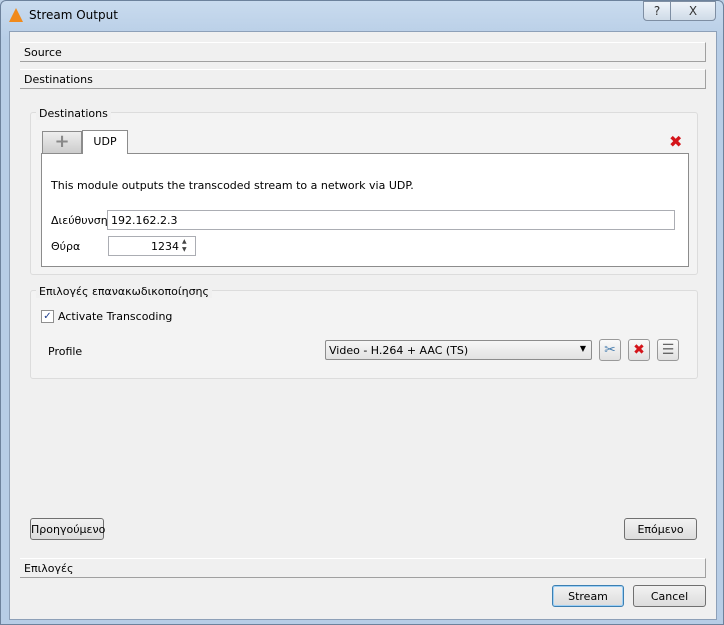 The image size is (724, 625). I want to click on activate-transcoding-checkbox: ✓, so click(47, 316).